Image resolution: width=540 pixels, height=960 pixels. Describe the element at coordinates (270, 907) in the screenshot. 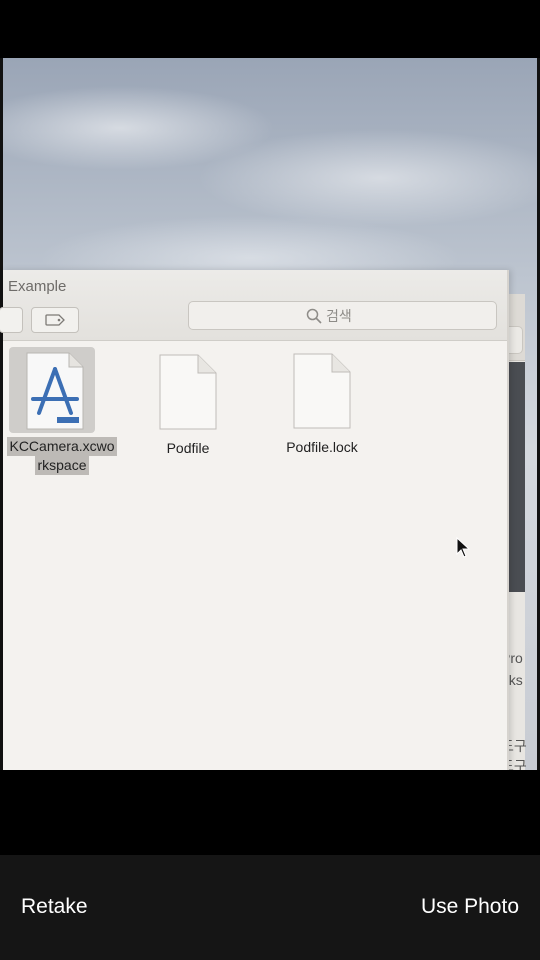

I see `camera-controls-bar: Retake Use Photo` at that location.